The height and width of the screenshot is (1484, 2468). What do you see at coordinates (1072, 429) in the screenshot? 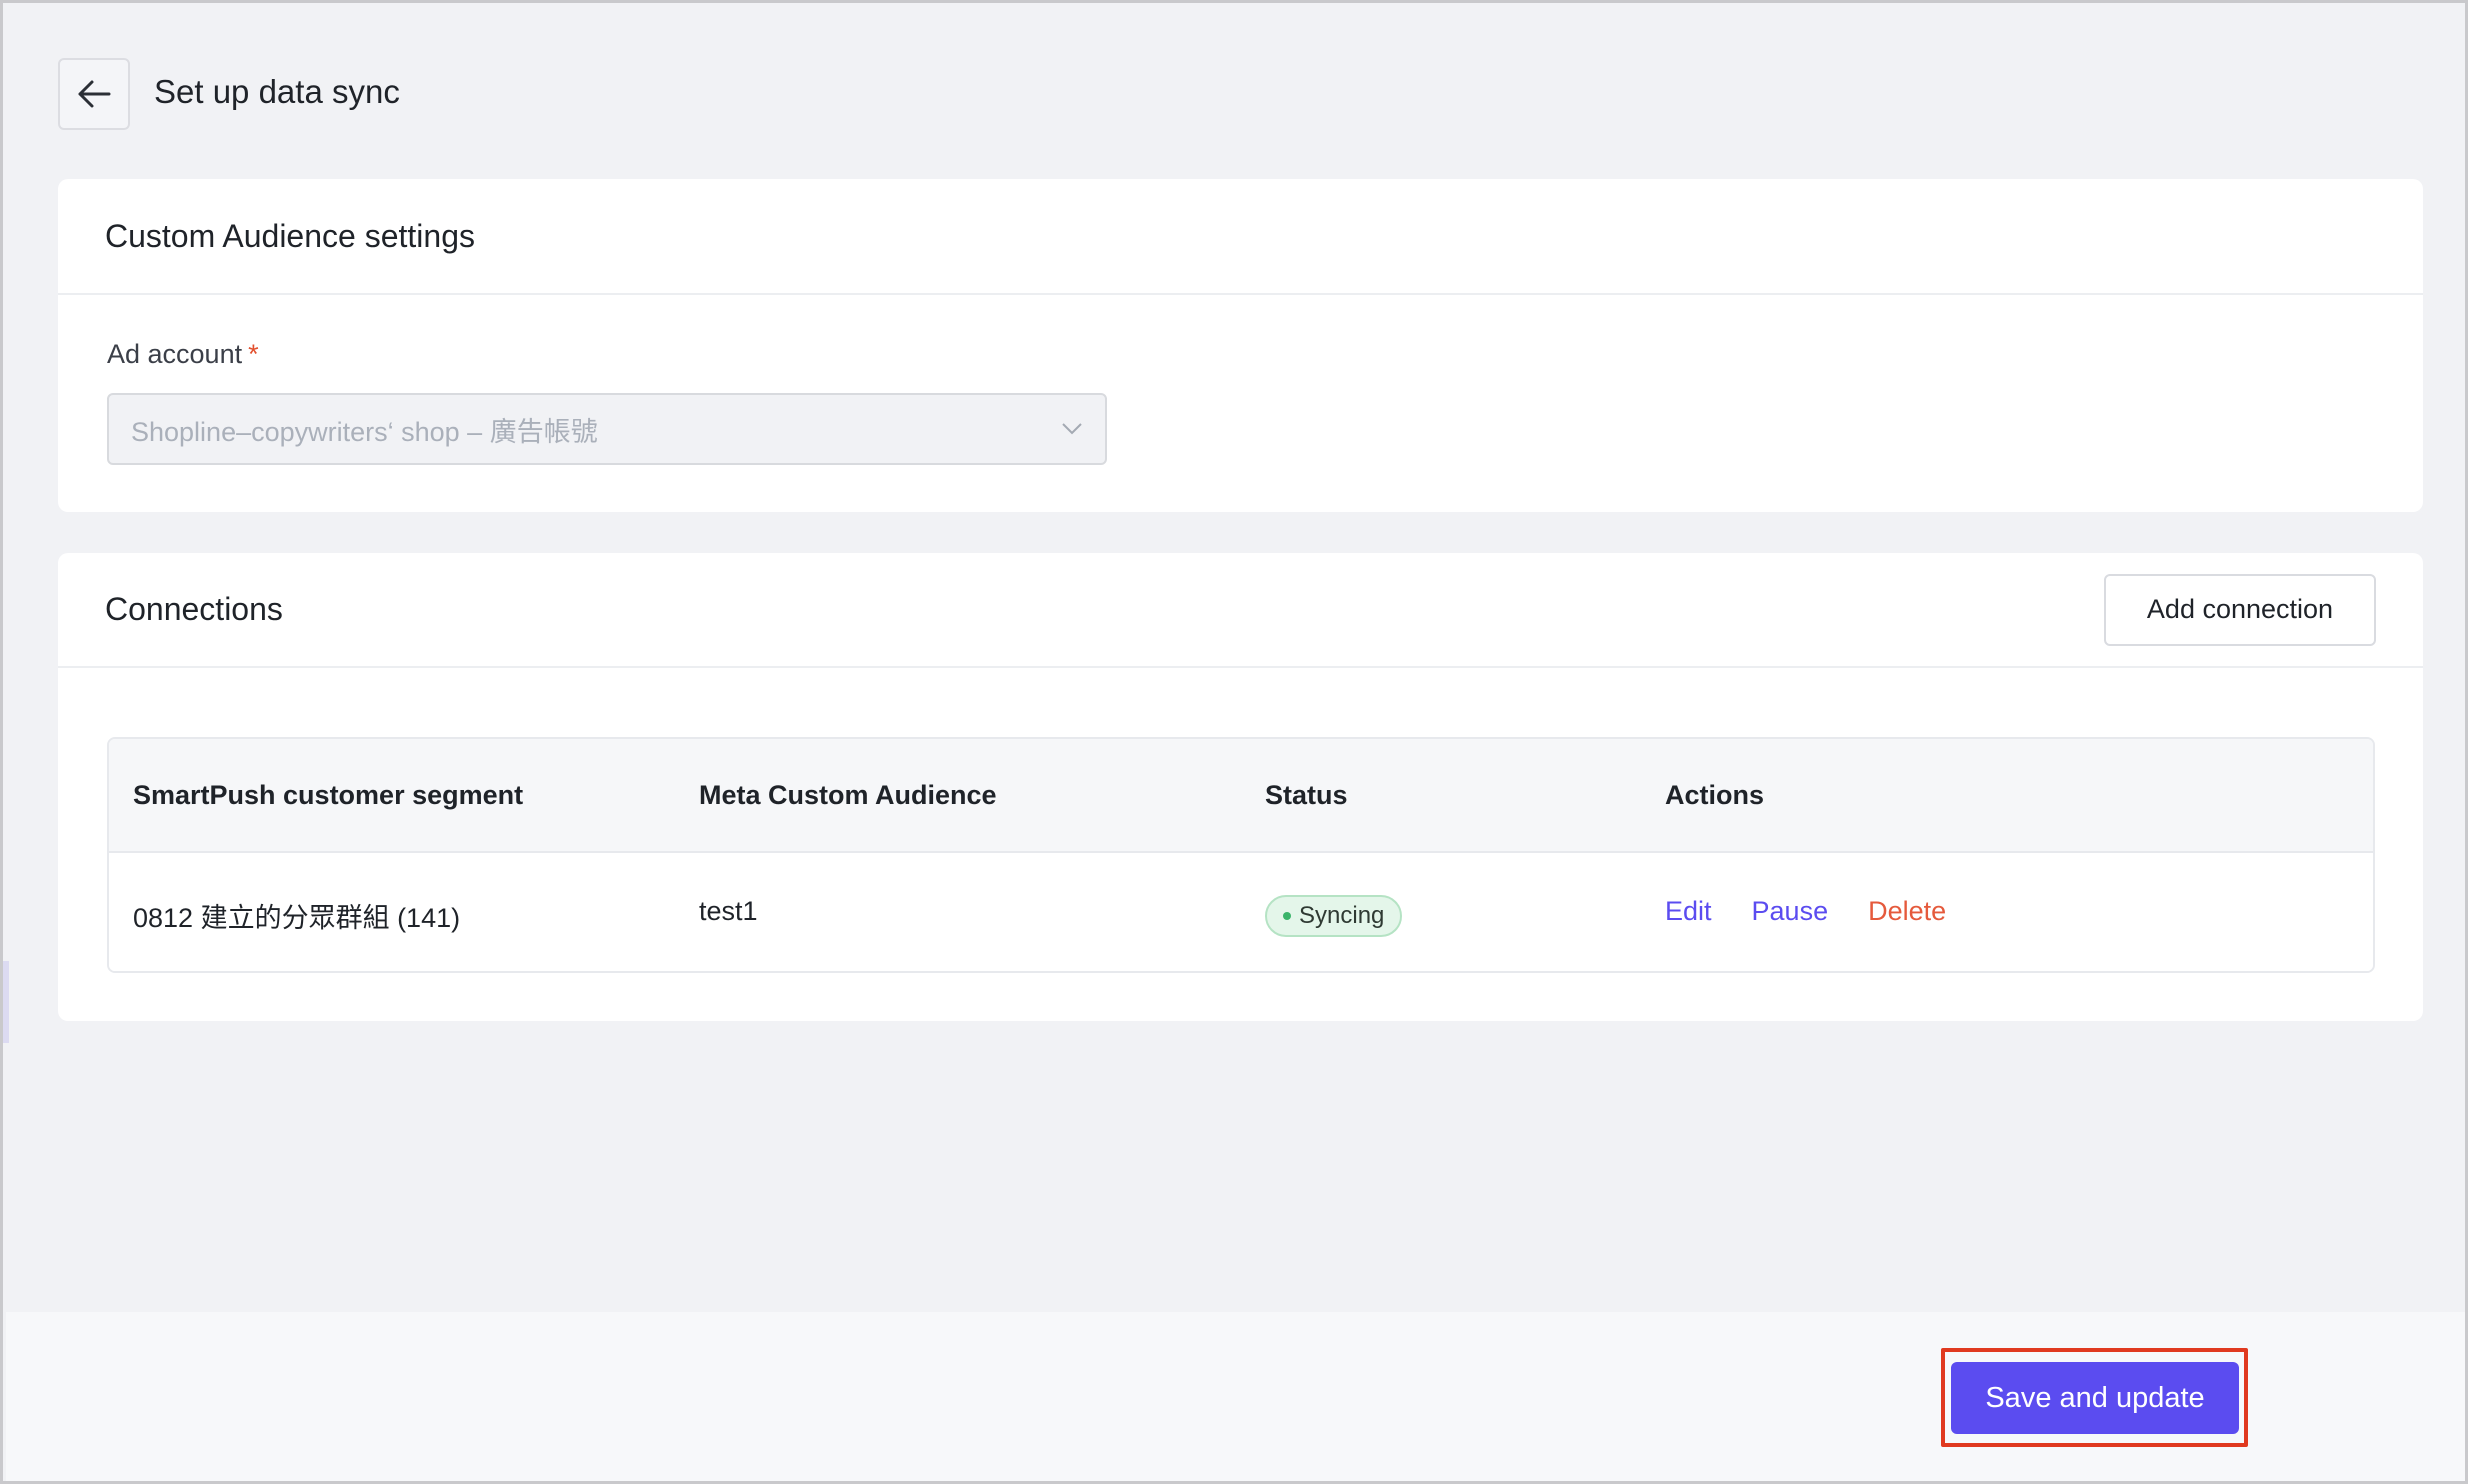
I see `chevron-down-icon` at bounding box center [1072, 429].